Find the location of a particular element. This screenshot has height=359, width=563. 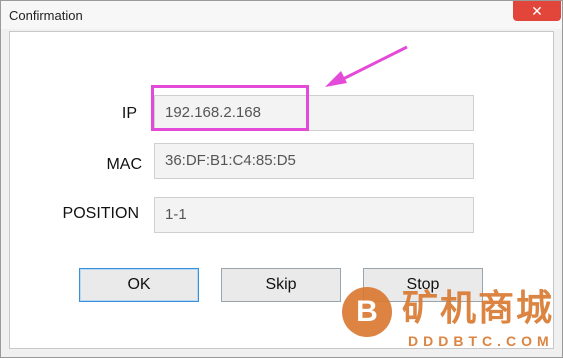

window-title: Confirmation is located at coordinates (46, 15).